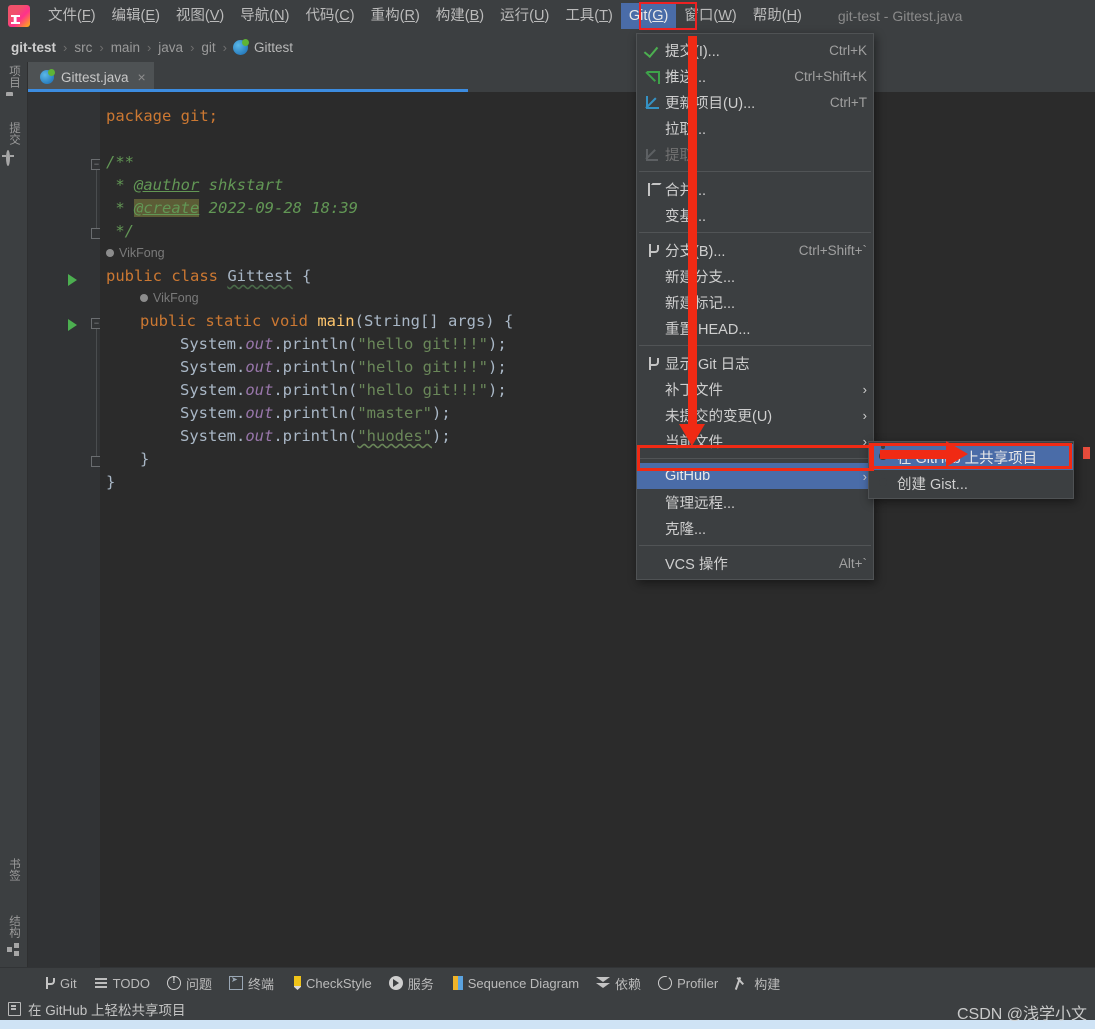 The width and height of the screenshot is (1095, 1029). I want to click on no-icon, so click(654, 389).